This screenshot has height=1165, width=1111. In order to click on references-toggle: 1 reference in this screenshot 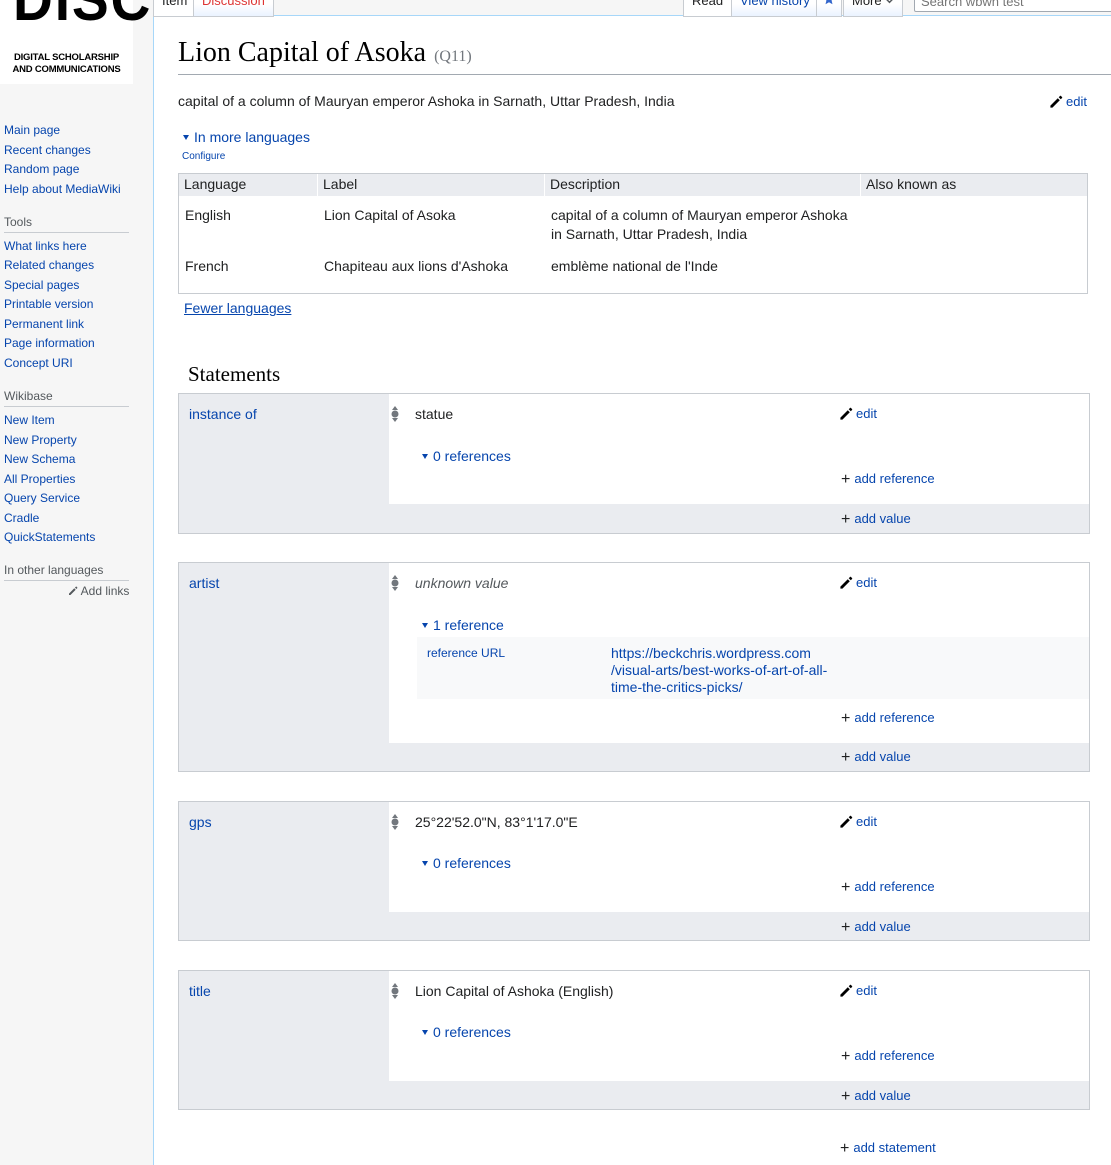, I will do `click(463, 625)`.